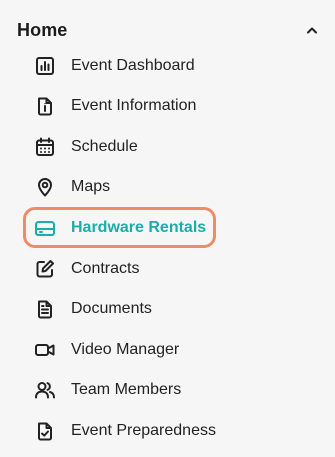 This screenshot has height=457, width=335. What do you see at coordinates (169, 309) in the screenshot?
I see `nav-item-documents: Documents` at bounding box center [169, 309].